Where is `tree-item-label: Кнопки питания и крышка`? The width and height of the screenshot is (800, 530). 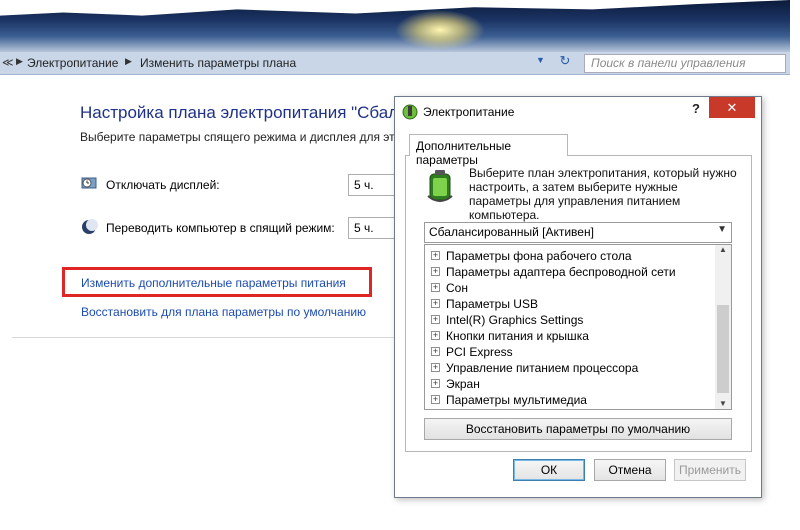
tree-item-label: Кнопки питания и крышка is located at coordinates (517, 335).